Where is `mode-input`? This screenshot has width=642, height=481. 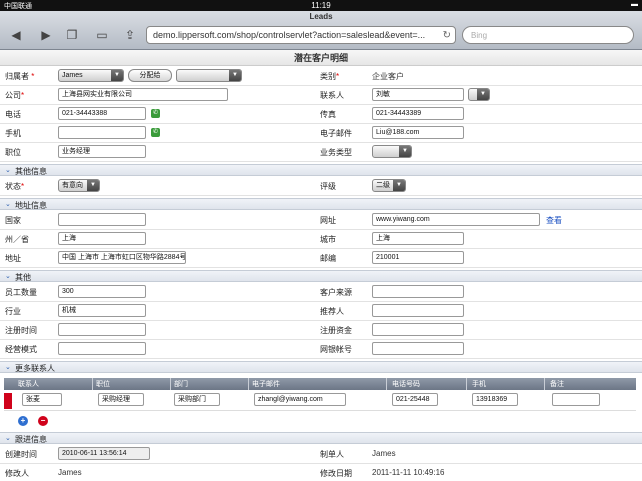
mode-input is located at coordinates (102, 348).